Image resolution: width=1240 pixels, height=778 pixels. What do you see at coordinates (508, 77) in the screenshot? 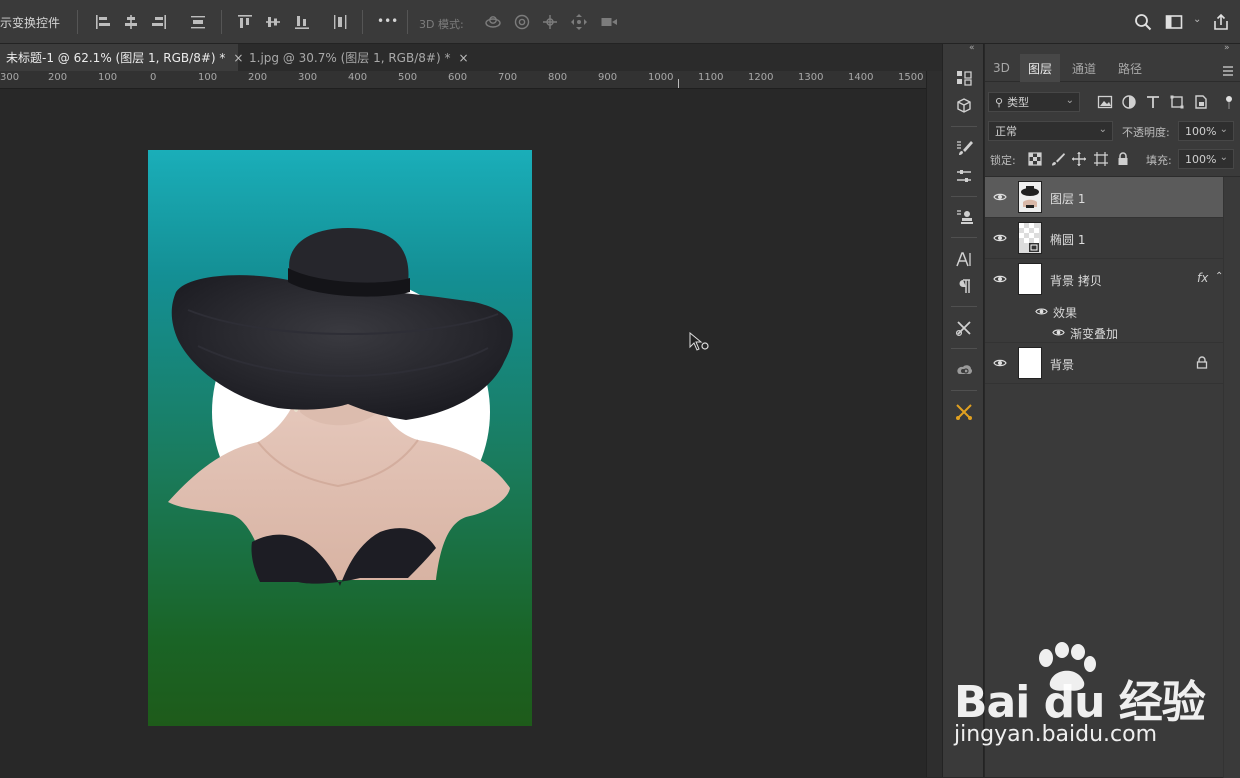
I see `ruler-label: 700` at bounding box center [508, 77].